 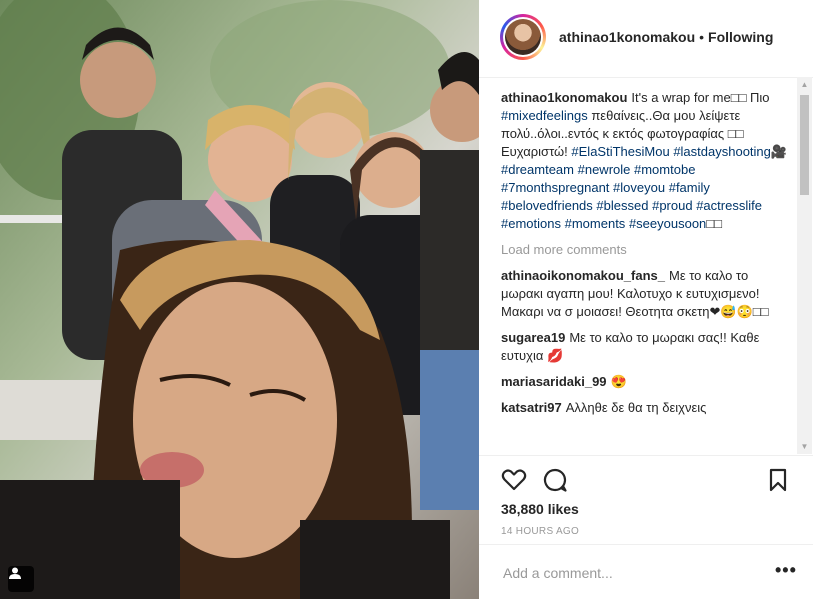 I want to click on heart-icon, so click(x=514, y=480).